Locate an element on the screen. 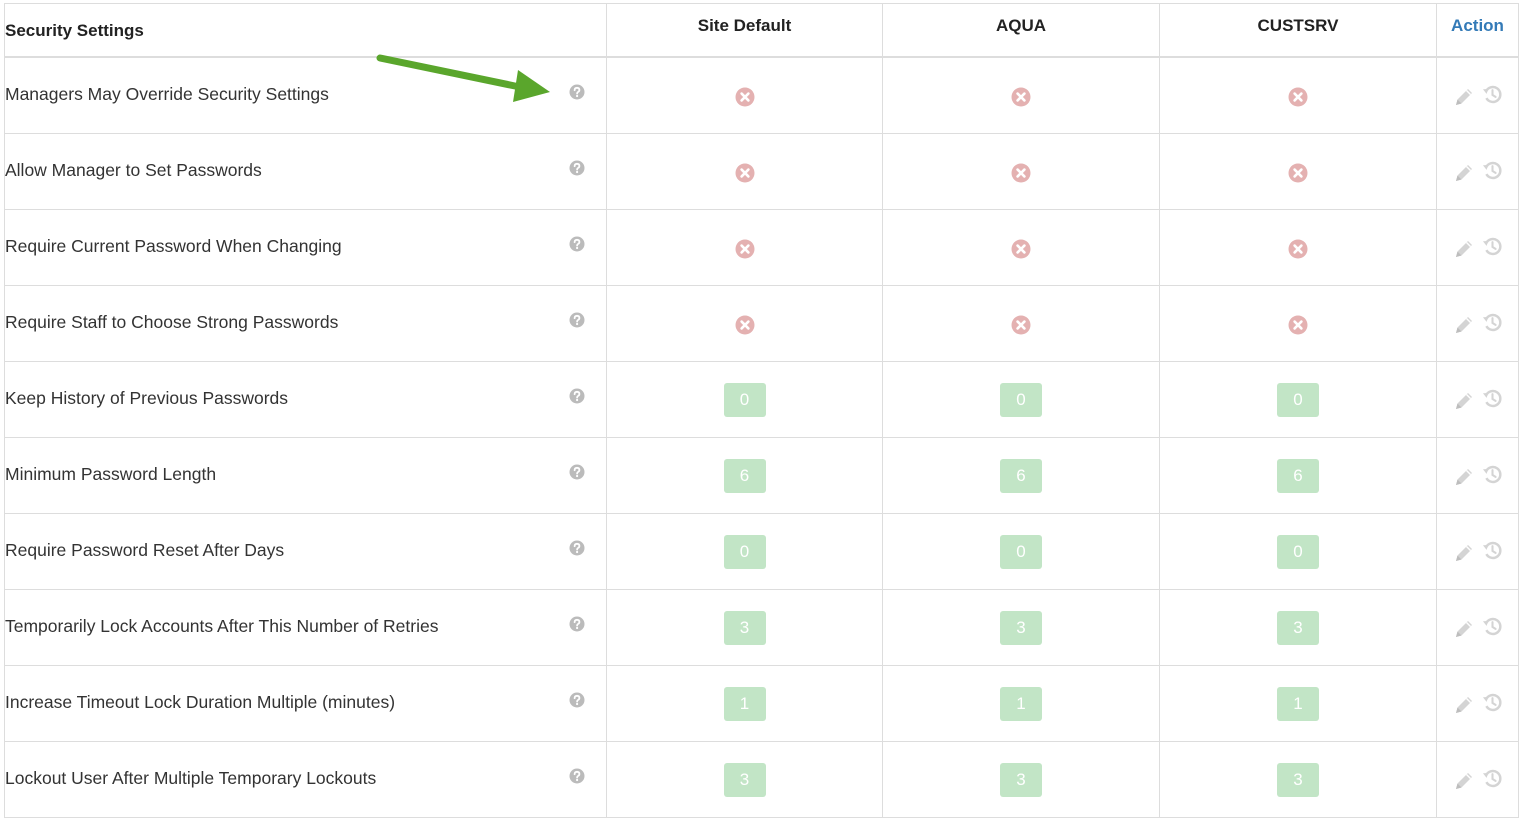  value-cell-aqua: 0 is located at coordinates (1021, 551).